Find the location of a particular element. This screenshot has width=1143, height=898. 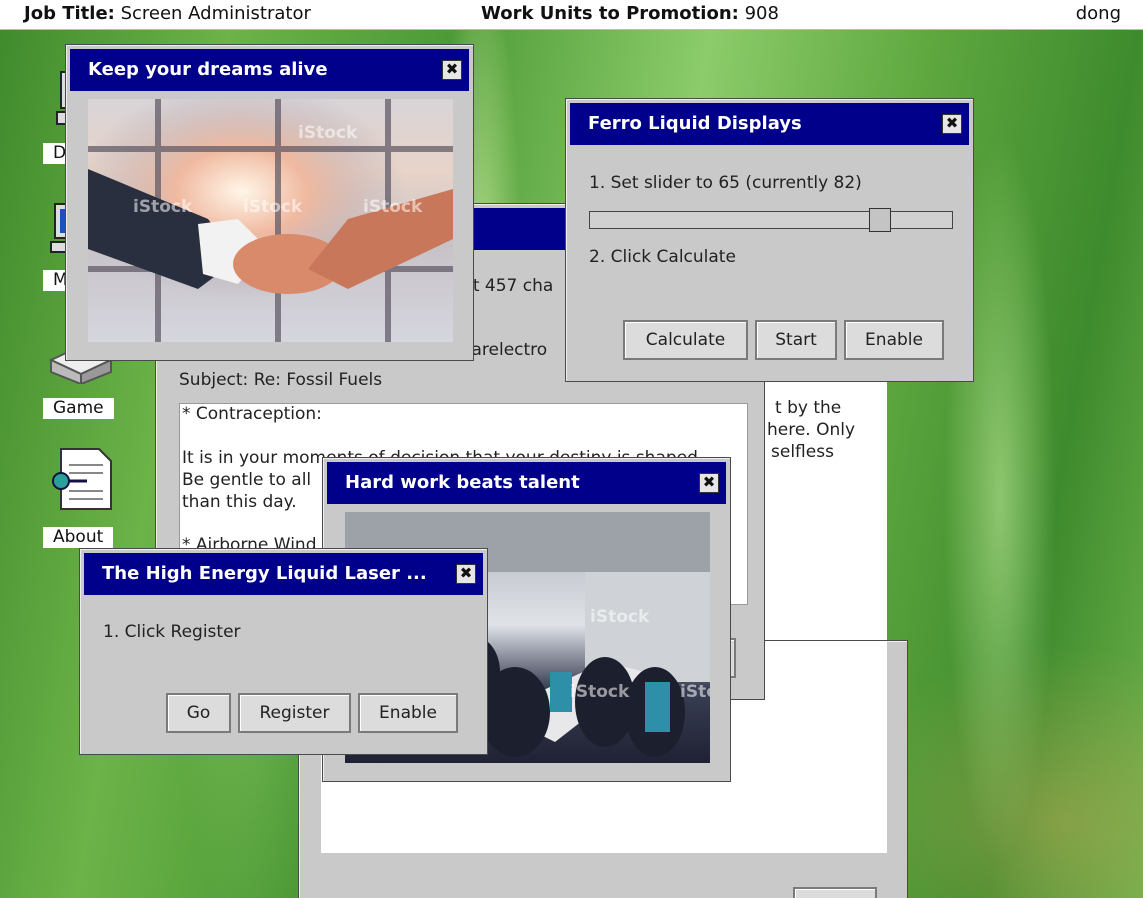

email-subject: Subject: Re: Fossil Fuels is located at coordinates (280, 380).